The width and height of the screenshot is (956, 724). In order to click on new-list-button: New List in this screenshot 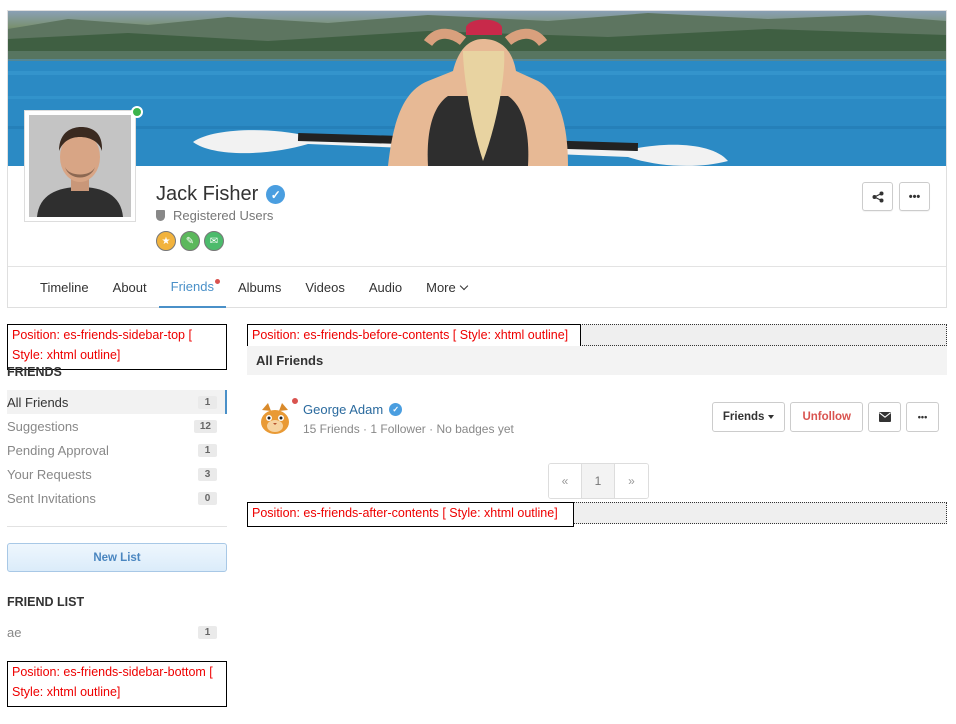, I will do `click(117, 557)`.